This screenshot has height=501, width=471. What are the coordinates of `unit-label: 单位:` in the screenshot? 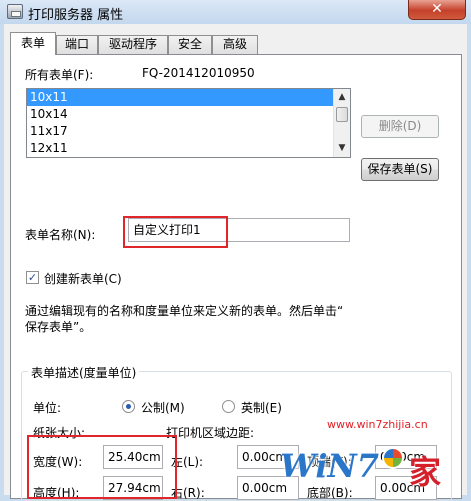 It's located at (47, 408).